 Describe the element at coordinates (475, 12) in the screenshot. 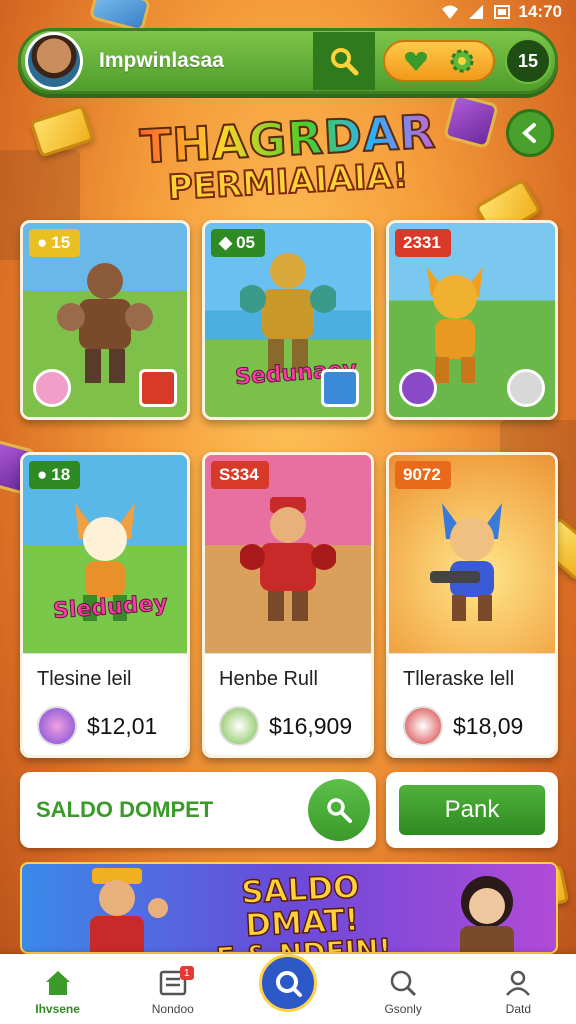

I see `signal-icon` at that location.